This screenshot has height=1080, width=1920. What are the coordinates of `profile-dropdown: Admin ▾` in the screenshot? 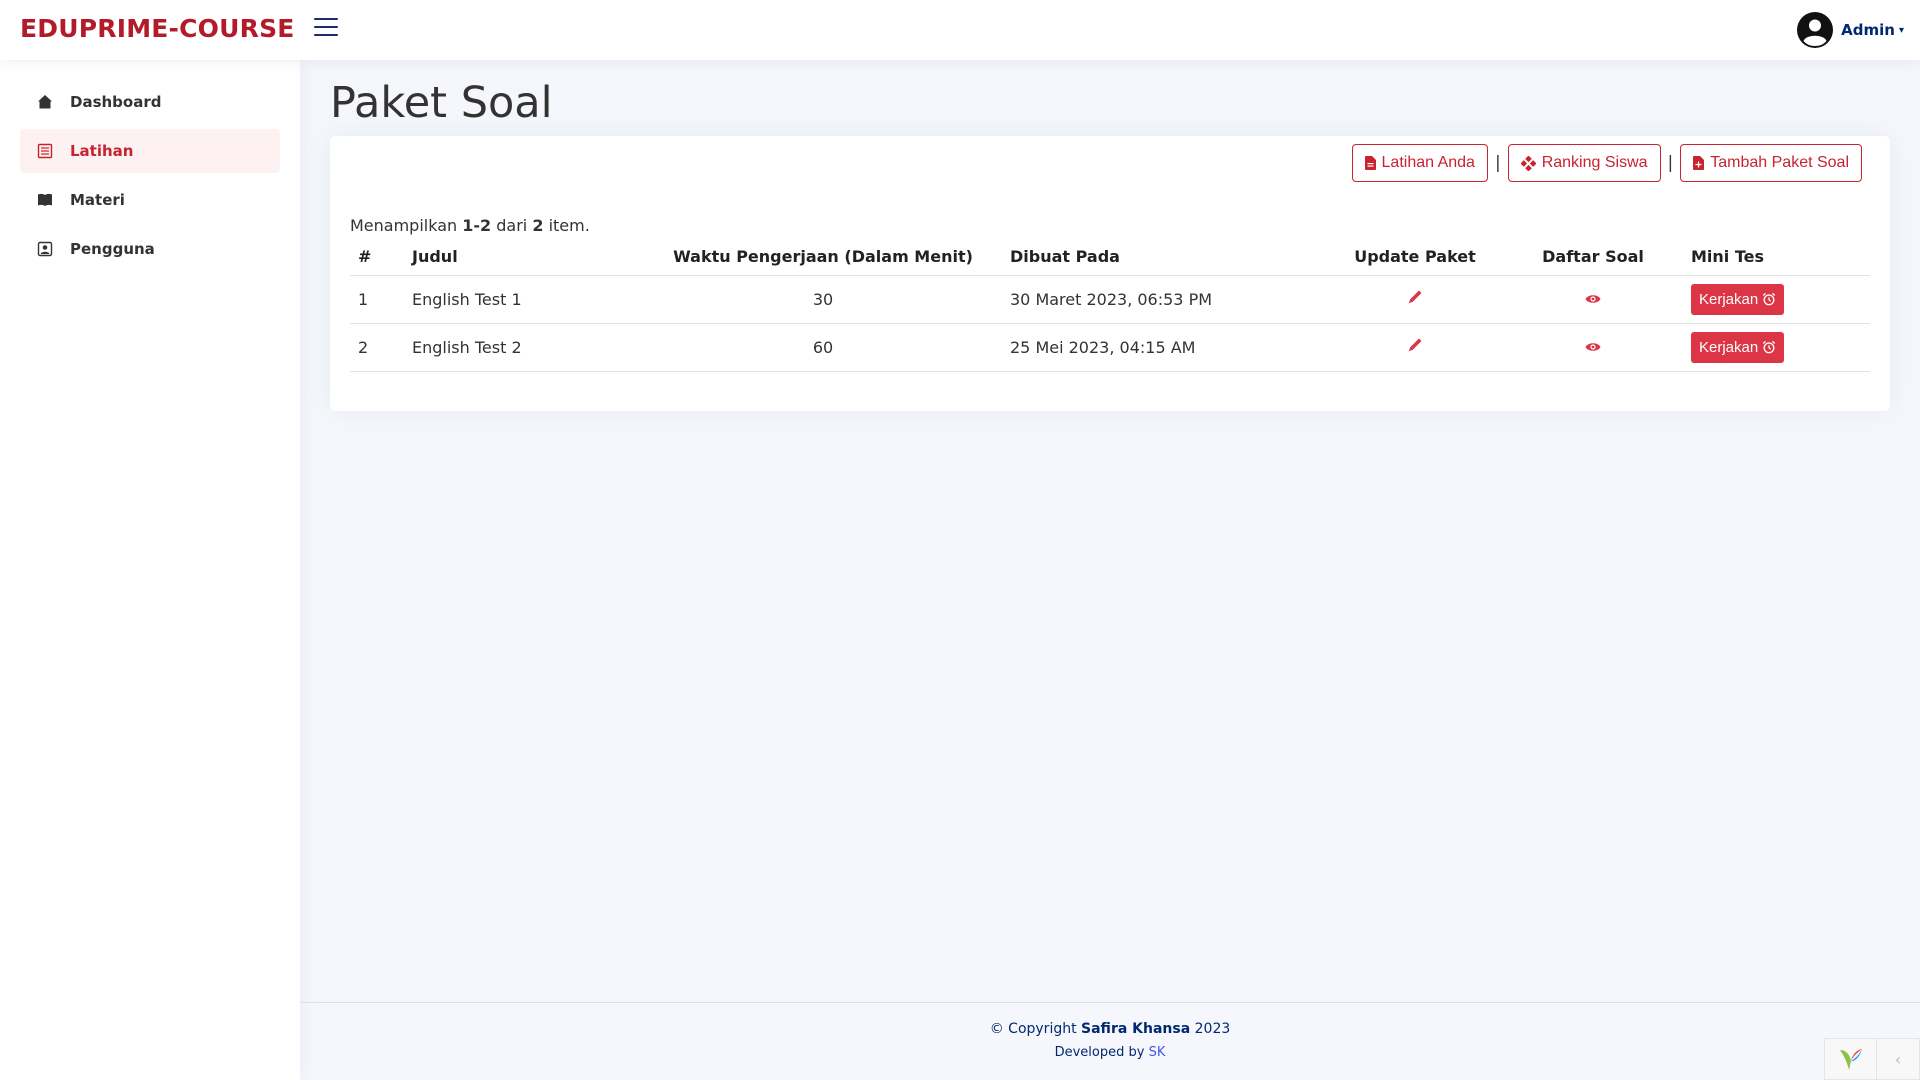 It's located at (1850, 30).